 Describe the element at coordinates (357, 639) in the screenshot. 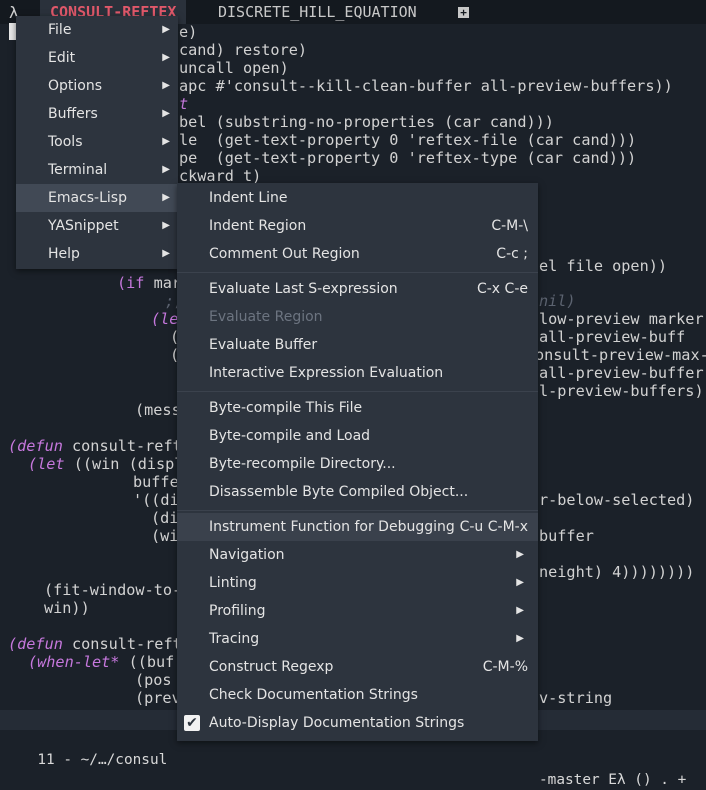

I see `menu-item-tracing: Tracing ▶` at that location.